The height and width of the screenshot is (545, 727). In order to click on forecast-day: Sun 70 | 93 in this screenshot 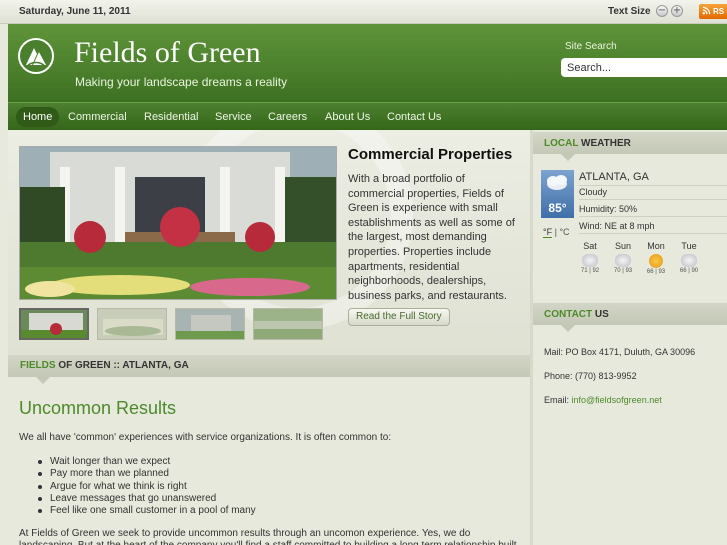, I will do `click(623, 257)`.